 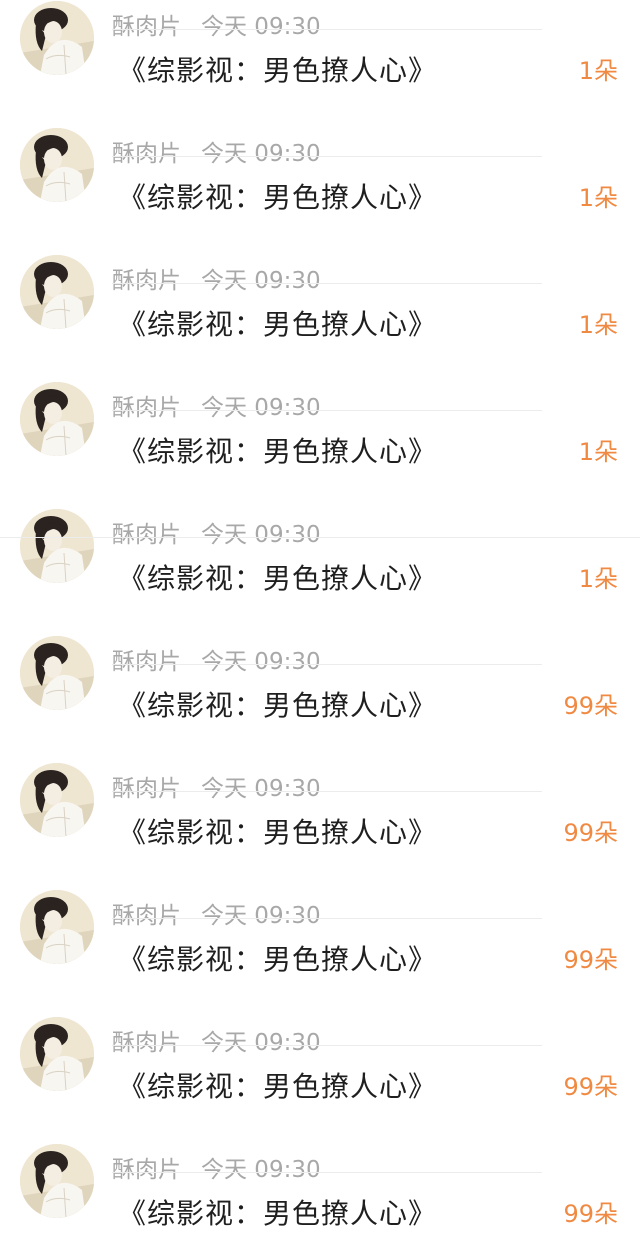 I want to click on gift-count: 99朵, so click(x=590, y=1214).